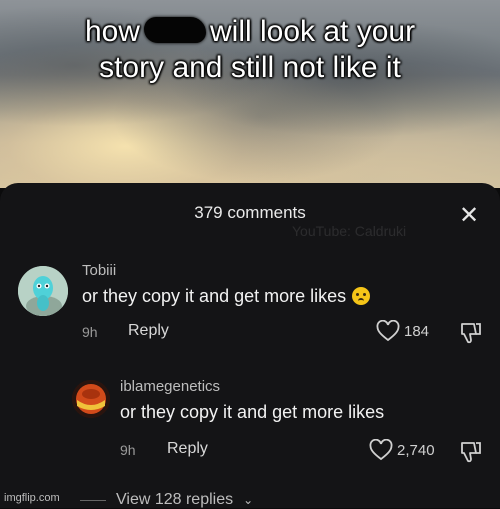  Describe the element at coordinates (175, 499) in the screenshot. I see `view-replies-label: View 128 replies` at that location.